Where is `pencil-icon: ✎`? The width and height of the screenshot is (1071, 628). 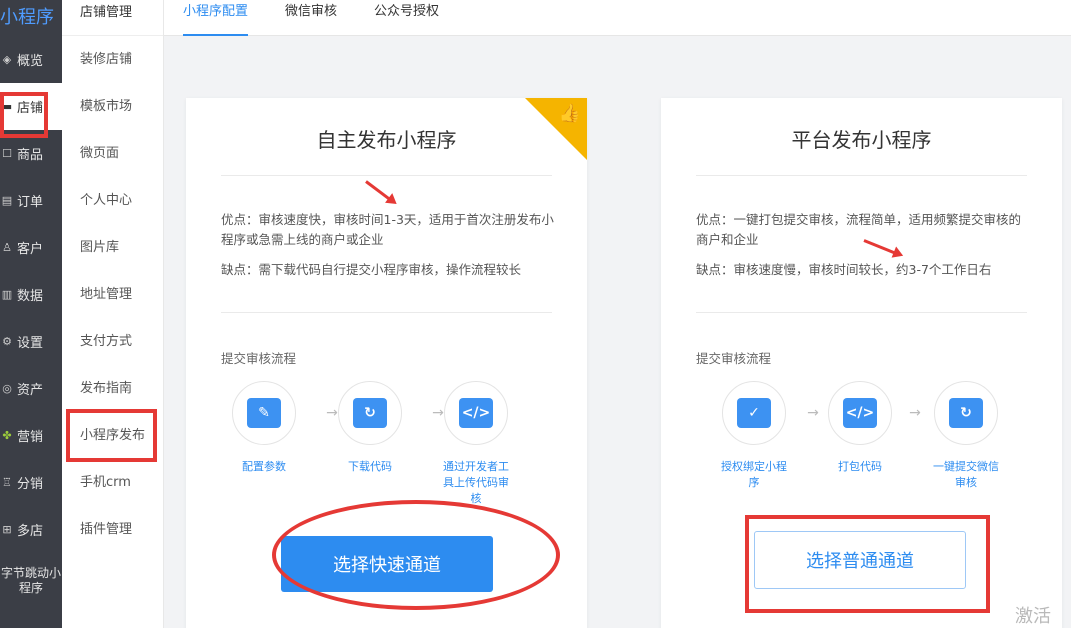 pencil-icon: ✎ is located at coordinates (264, 413).